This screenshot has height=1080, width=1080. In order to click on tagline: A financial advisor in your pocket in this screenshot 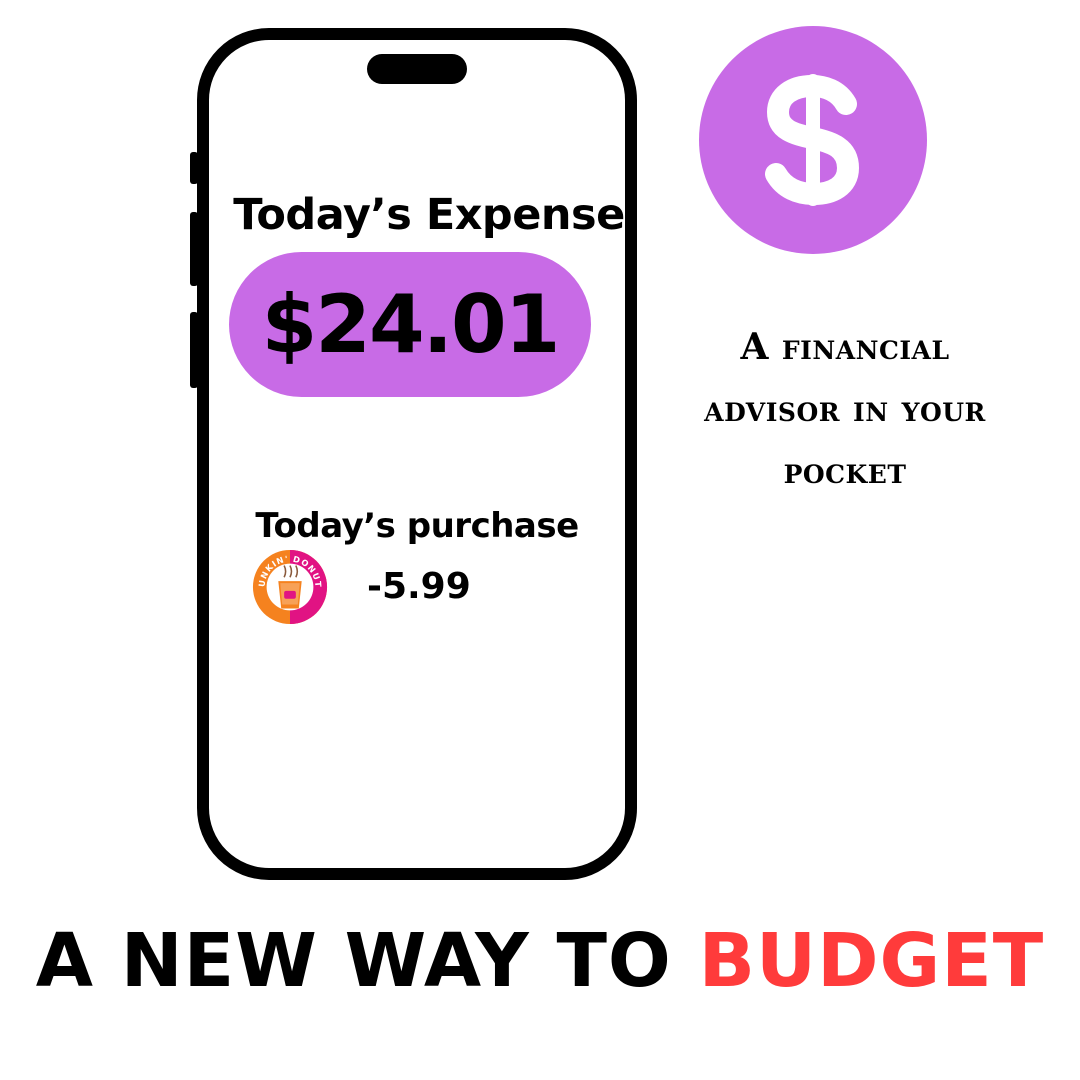, I will do `click(845, 409)`.